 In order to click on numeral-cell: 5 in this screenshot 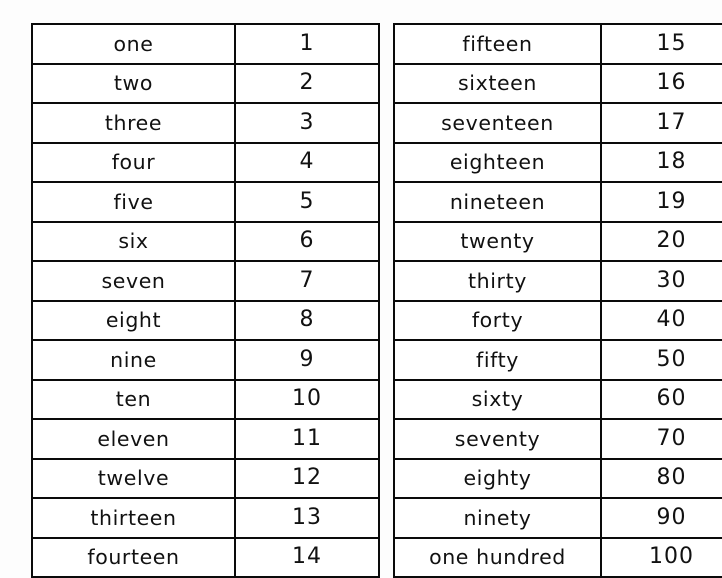, I will do `click(307, 202)`.